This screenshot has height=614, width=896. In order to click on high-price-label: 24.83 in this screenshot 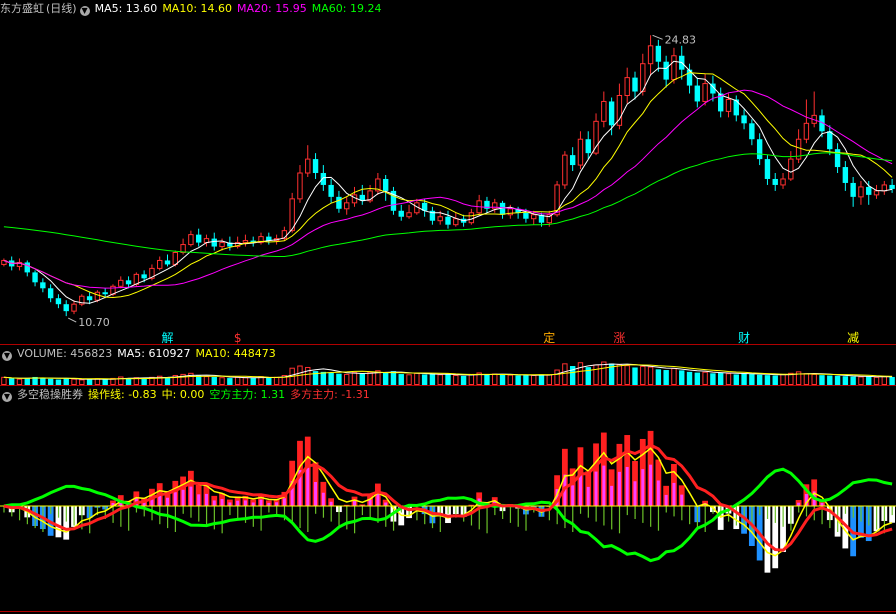, I will do `click(681, 39)`.